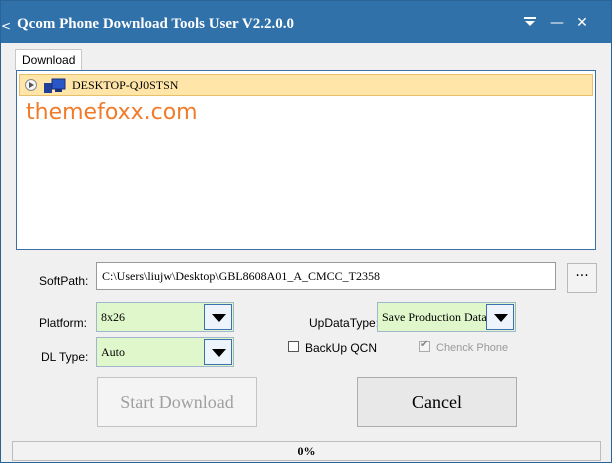 Image resolution: width=612 pixels, height=463 pixels. What do you see at coordinates (424, 345) in the screenshot?
I see `check-phone-checkbox` at bounding box center [424, 345].